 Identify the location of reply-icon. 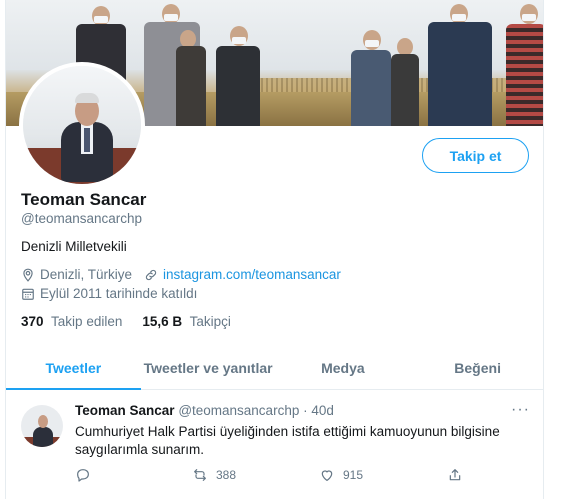
(83, 475).